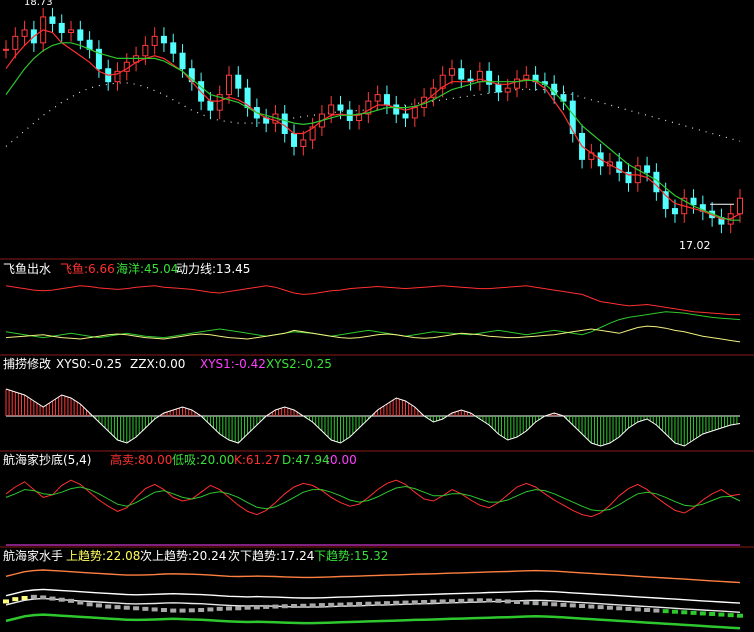  I want to click on haiyang-value: 海洋:45.04, so click(147, 268).